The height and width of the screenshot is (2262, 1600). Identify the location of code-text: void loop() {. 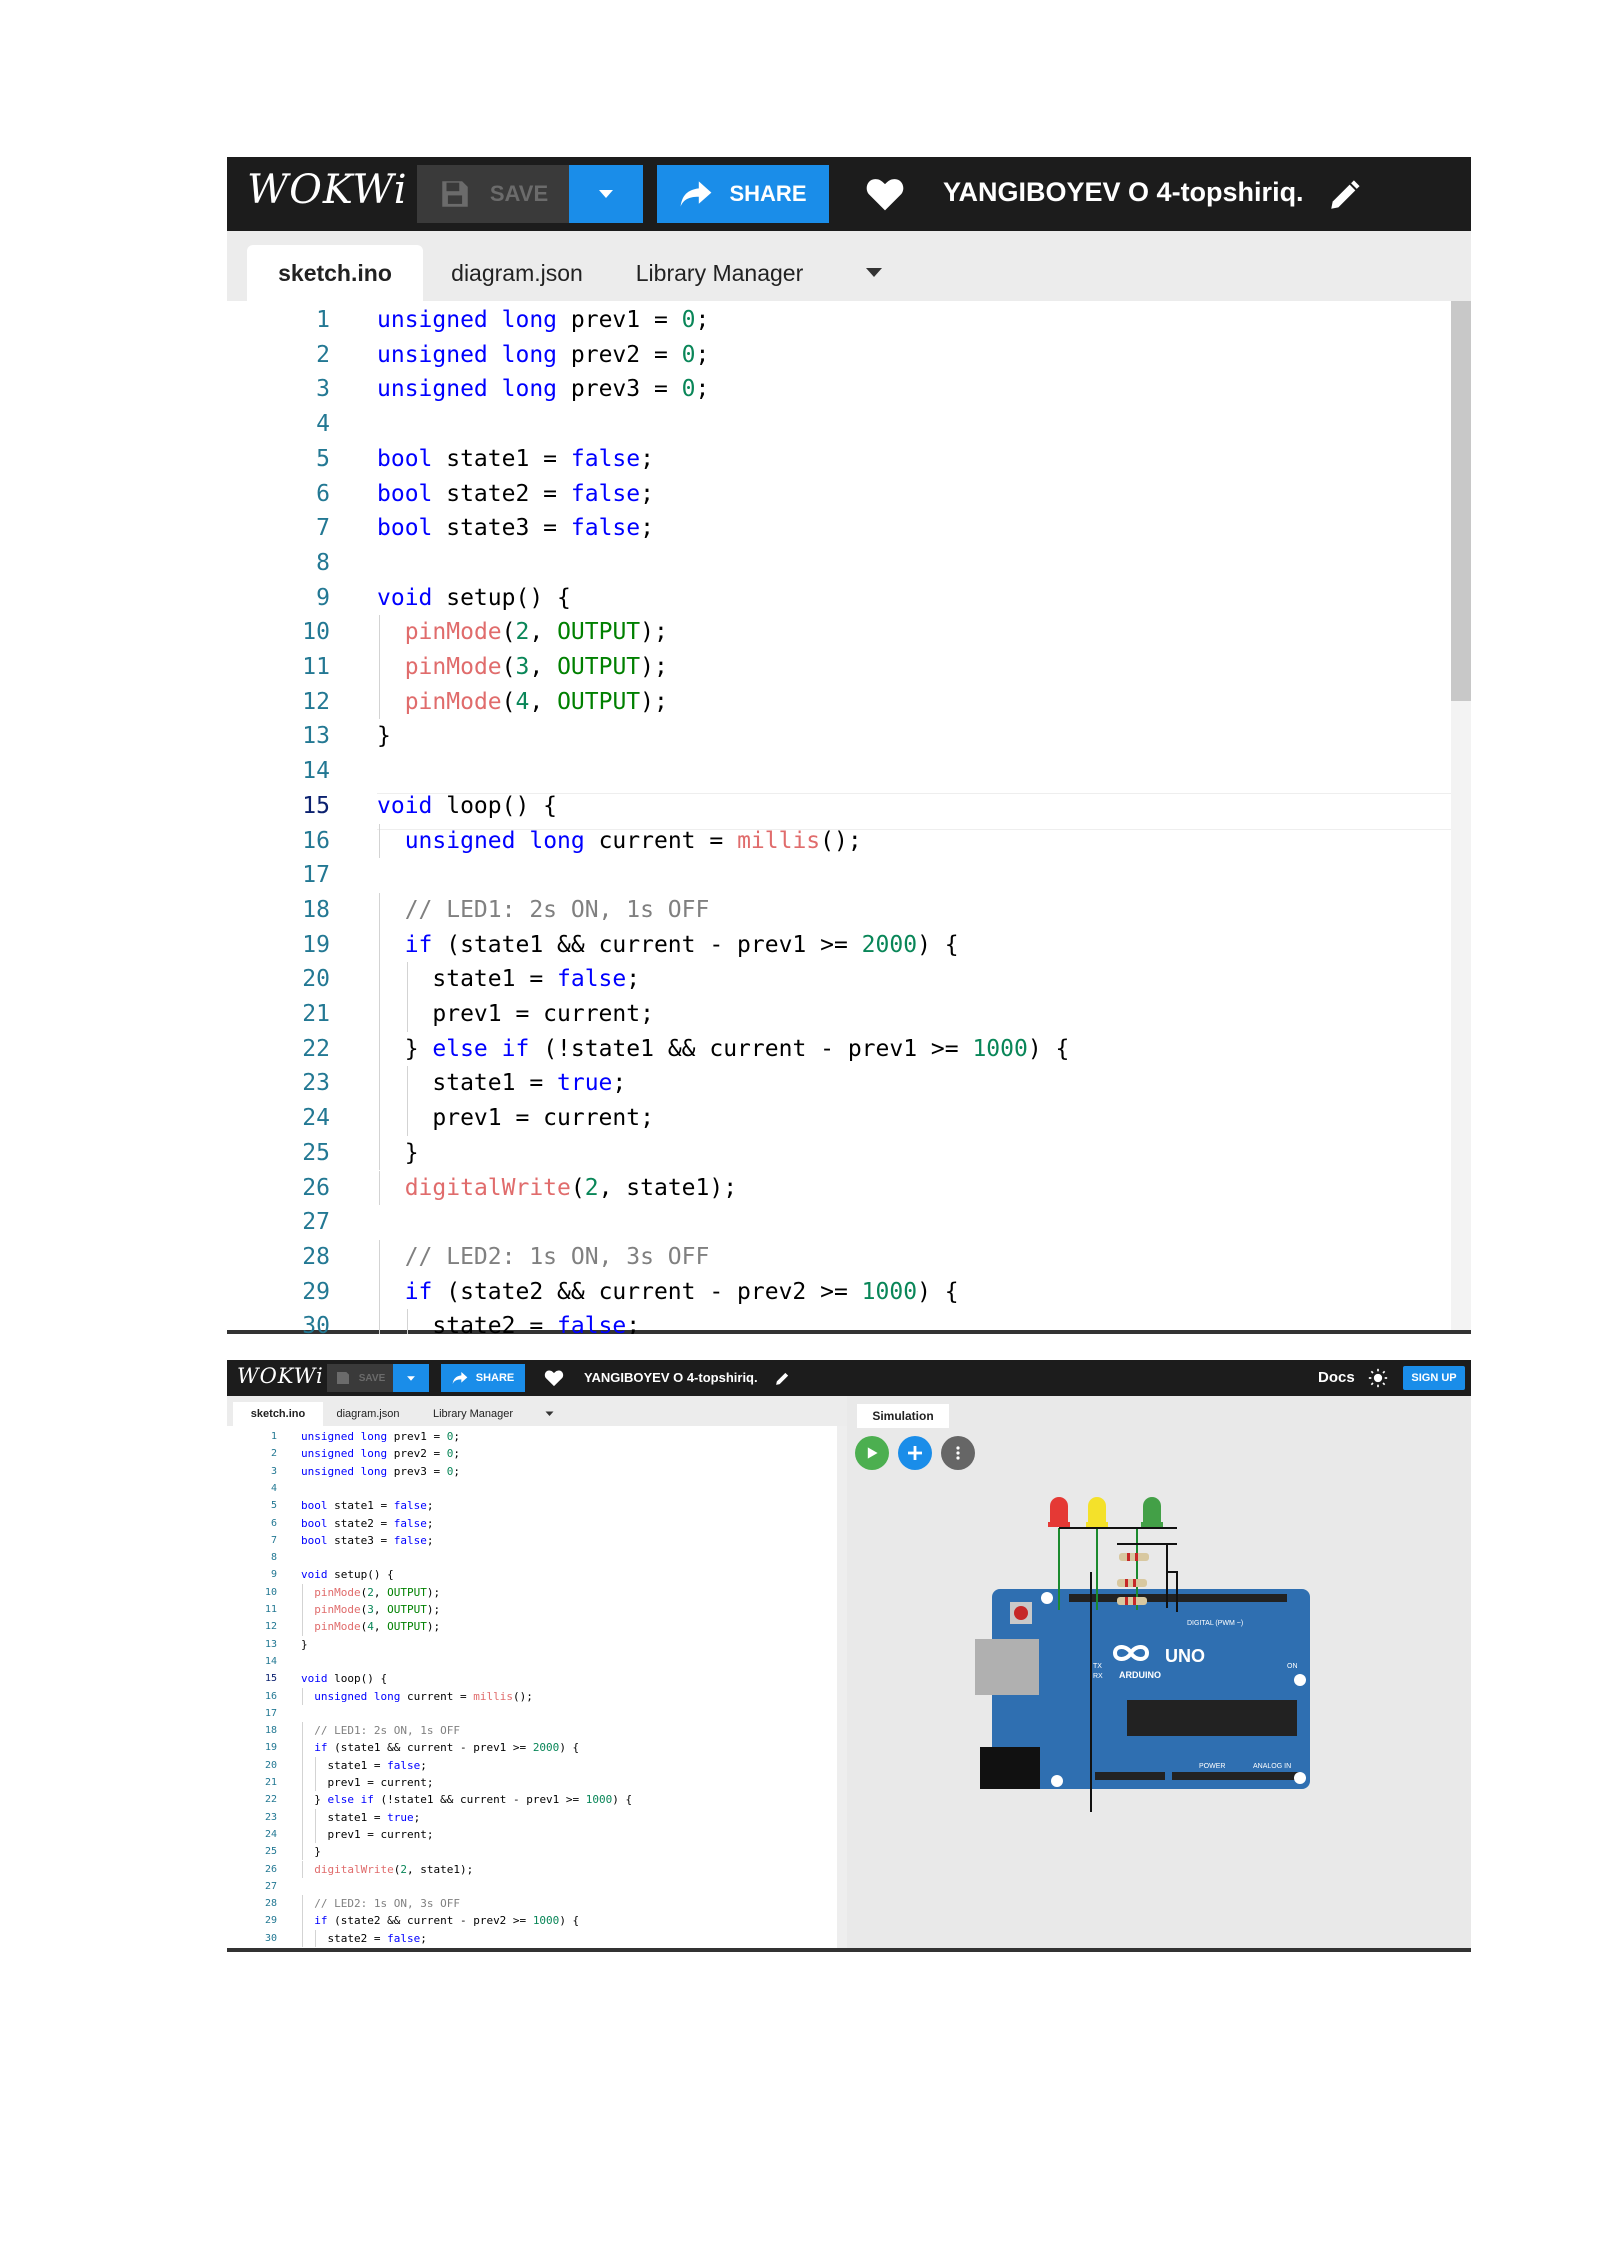
(344, 1679).